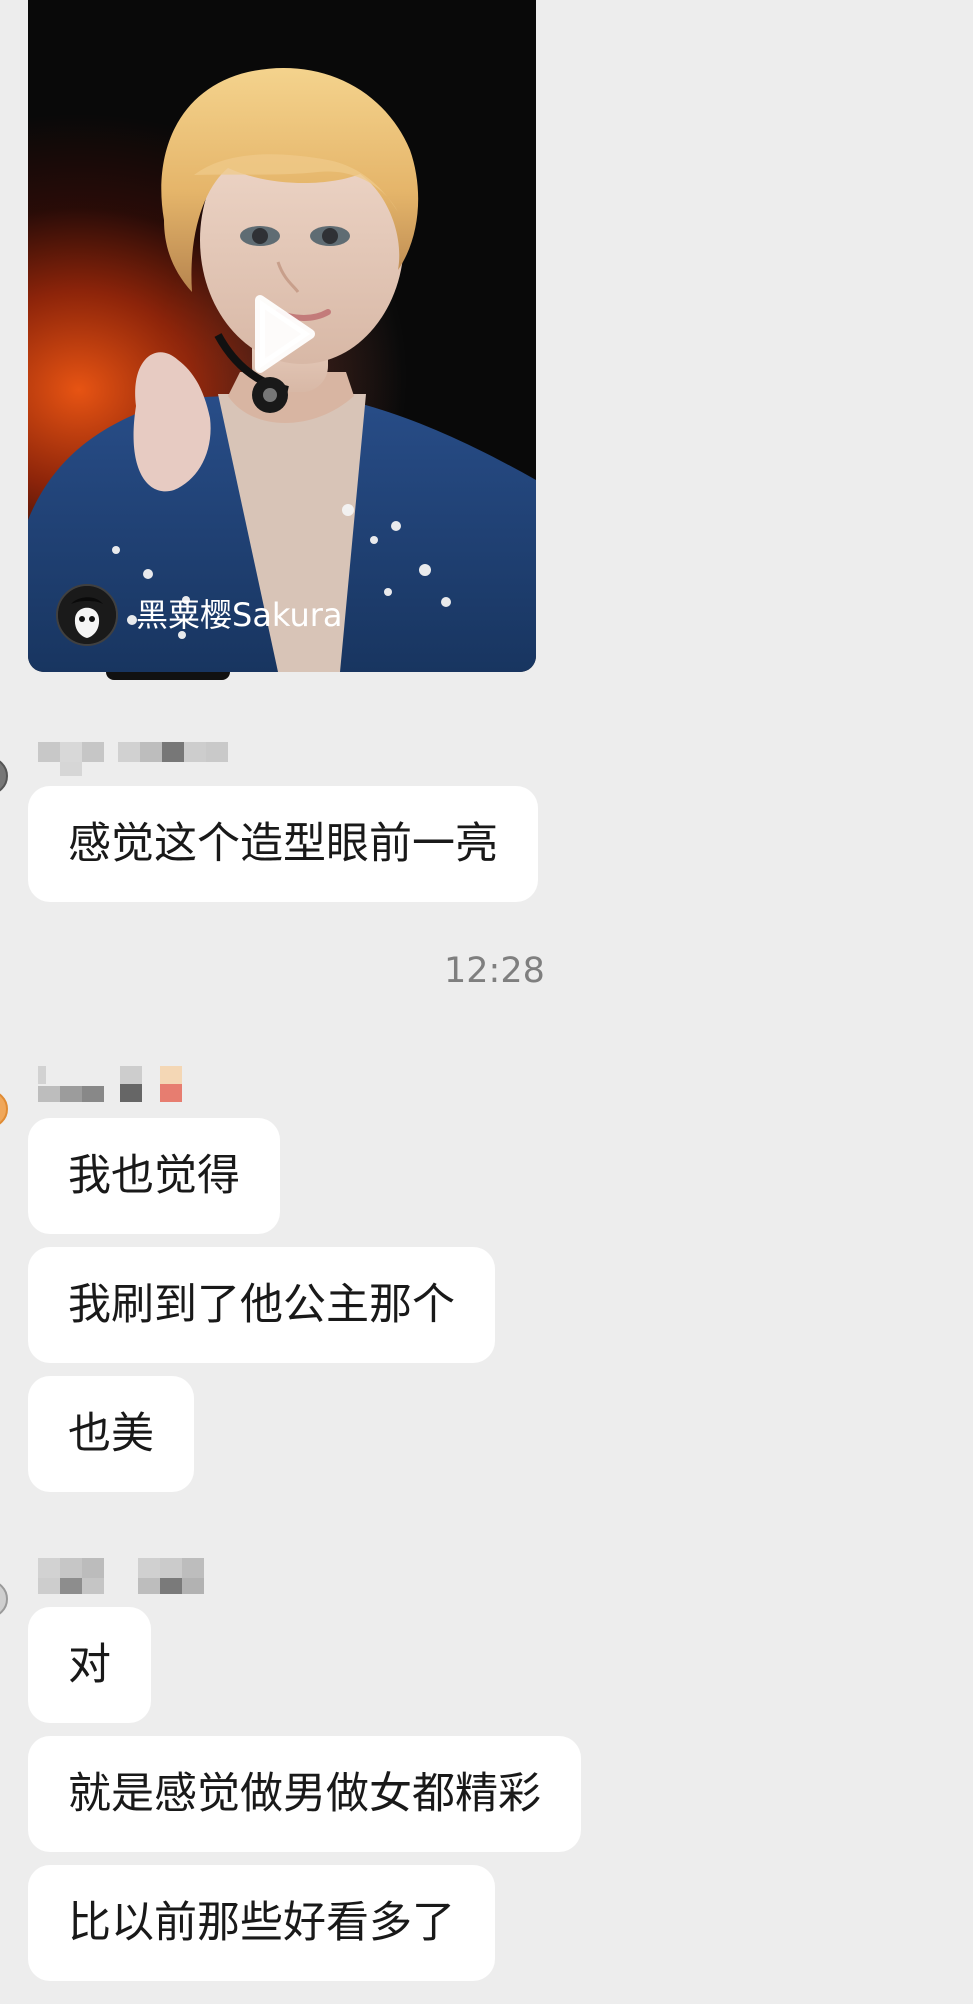 This screenshot has height=2004, width=973. I want to click on message-bubble: 也美, so click(111, 1434).